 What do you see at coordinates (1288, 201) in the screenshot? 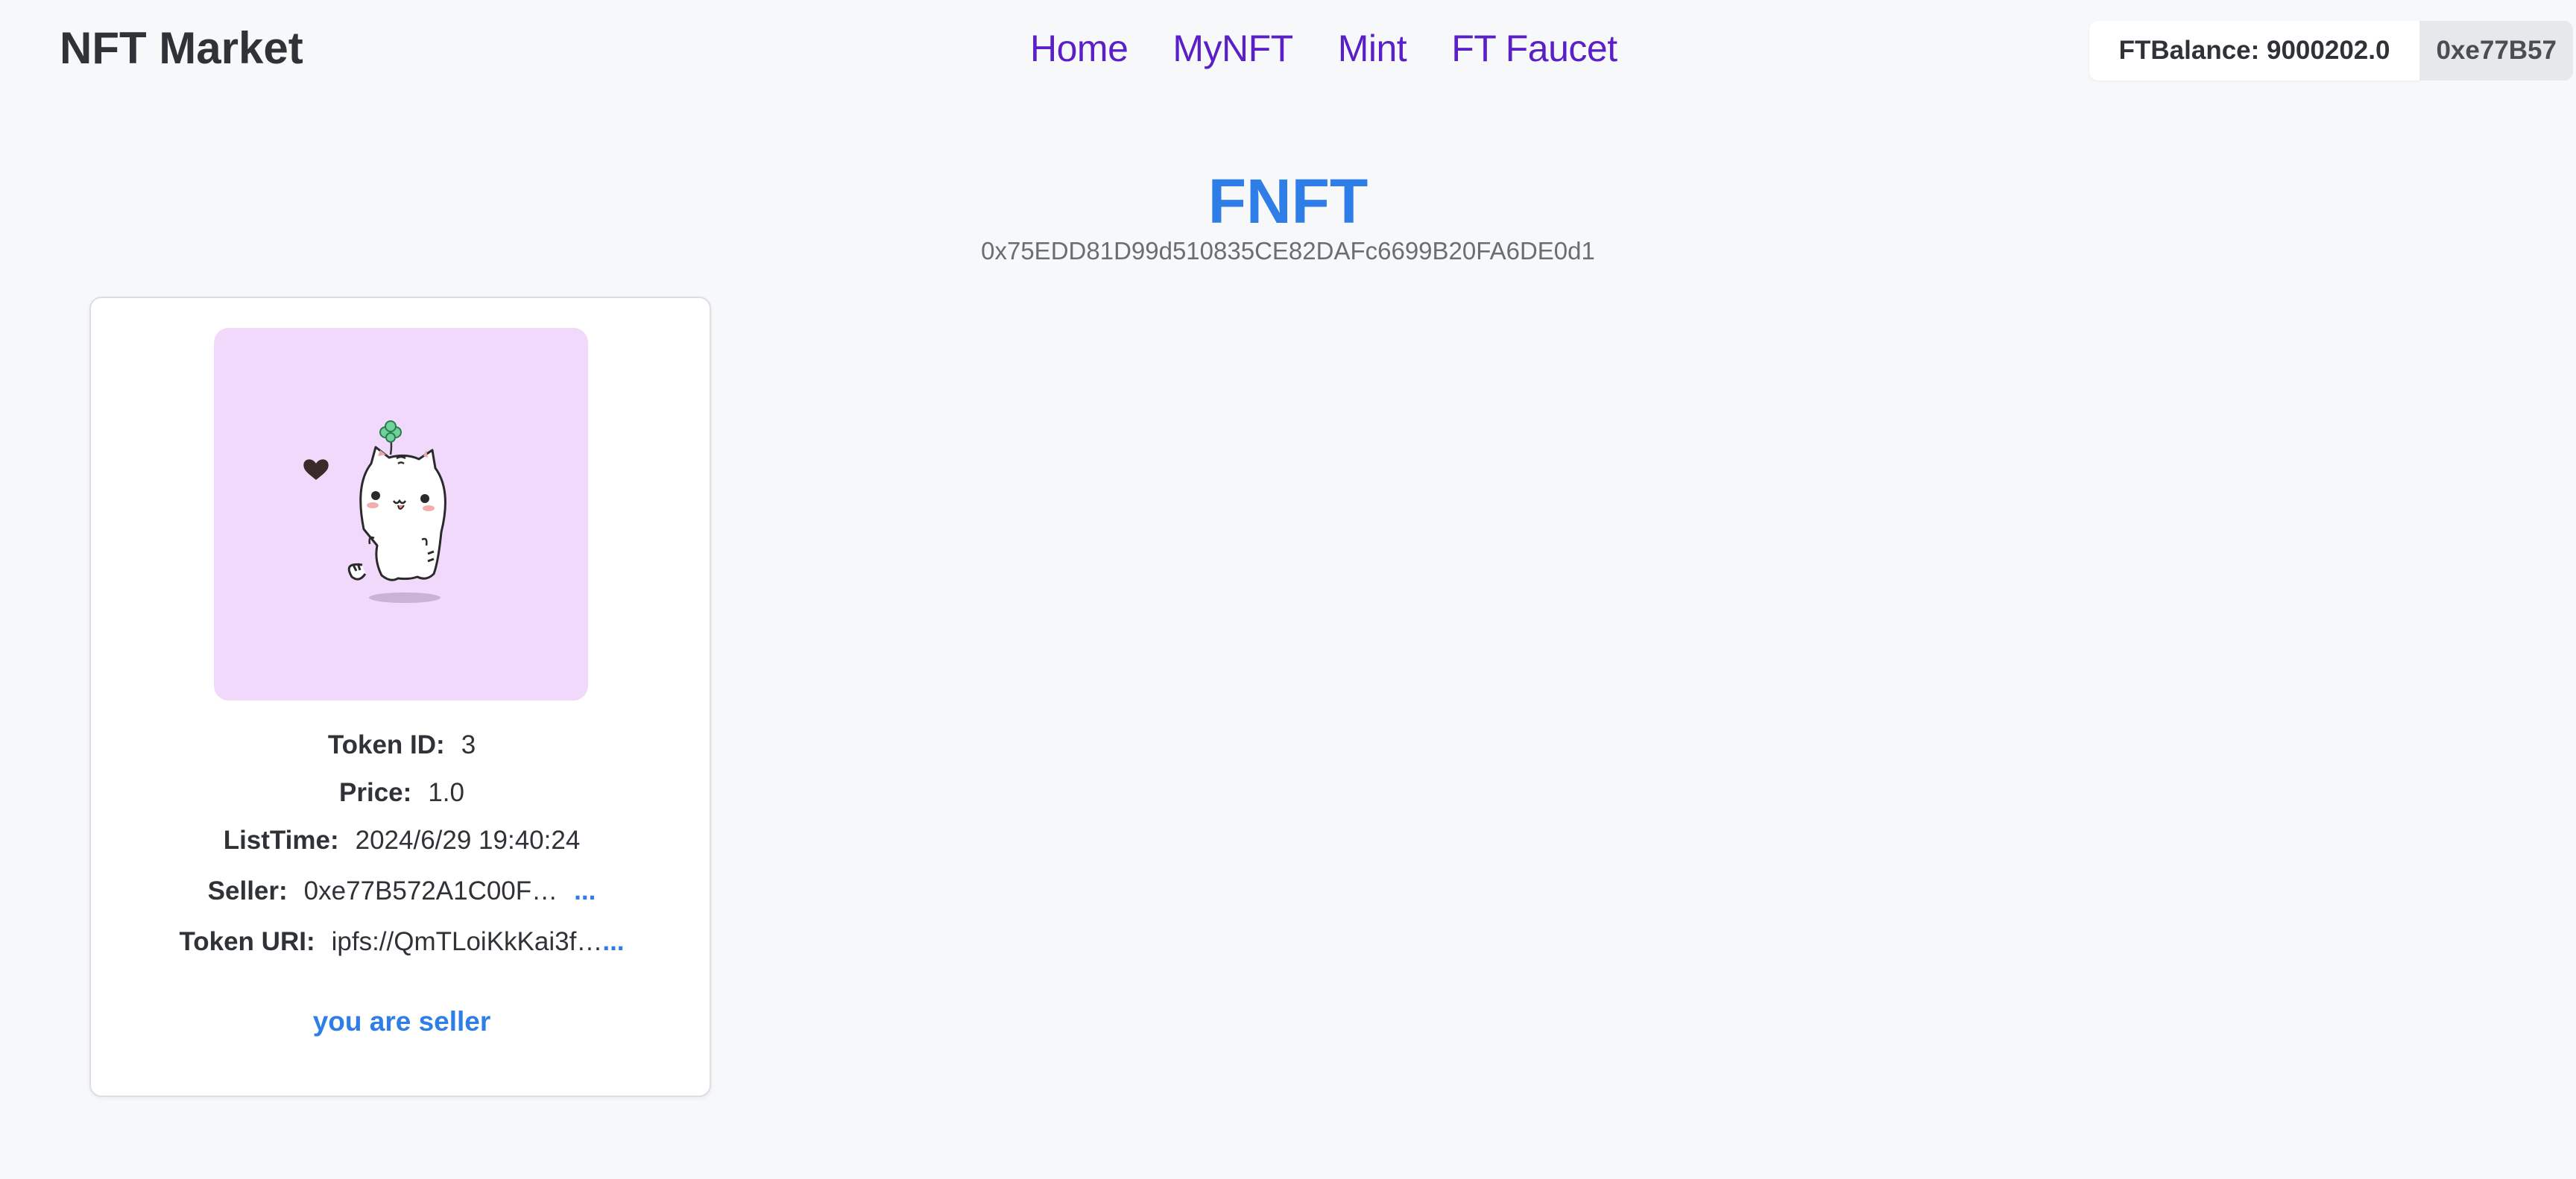
I see `collection-title: FNFT` at bounding box center [1288, 201].